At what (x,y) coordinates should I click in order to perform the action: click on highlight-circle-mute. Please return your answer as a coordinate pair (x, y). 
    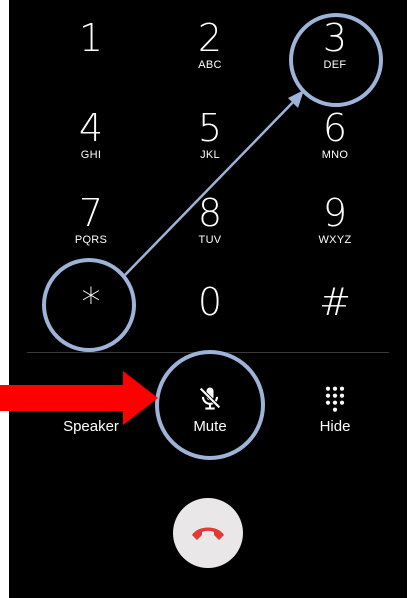
    Looking at the image, I should click on (210, 405).